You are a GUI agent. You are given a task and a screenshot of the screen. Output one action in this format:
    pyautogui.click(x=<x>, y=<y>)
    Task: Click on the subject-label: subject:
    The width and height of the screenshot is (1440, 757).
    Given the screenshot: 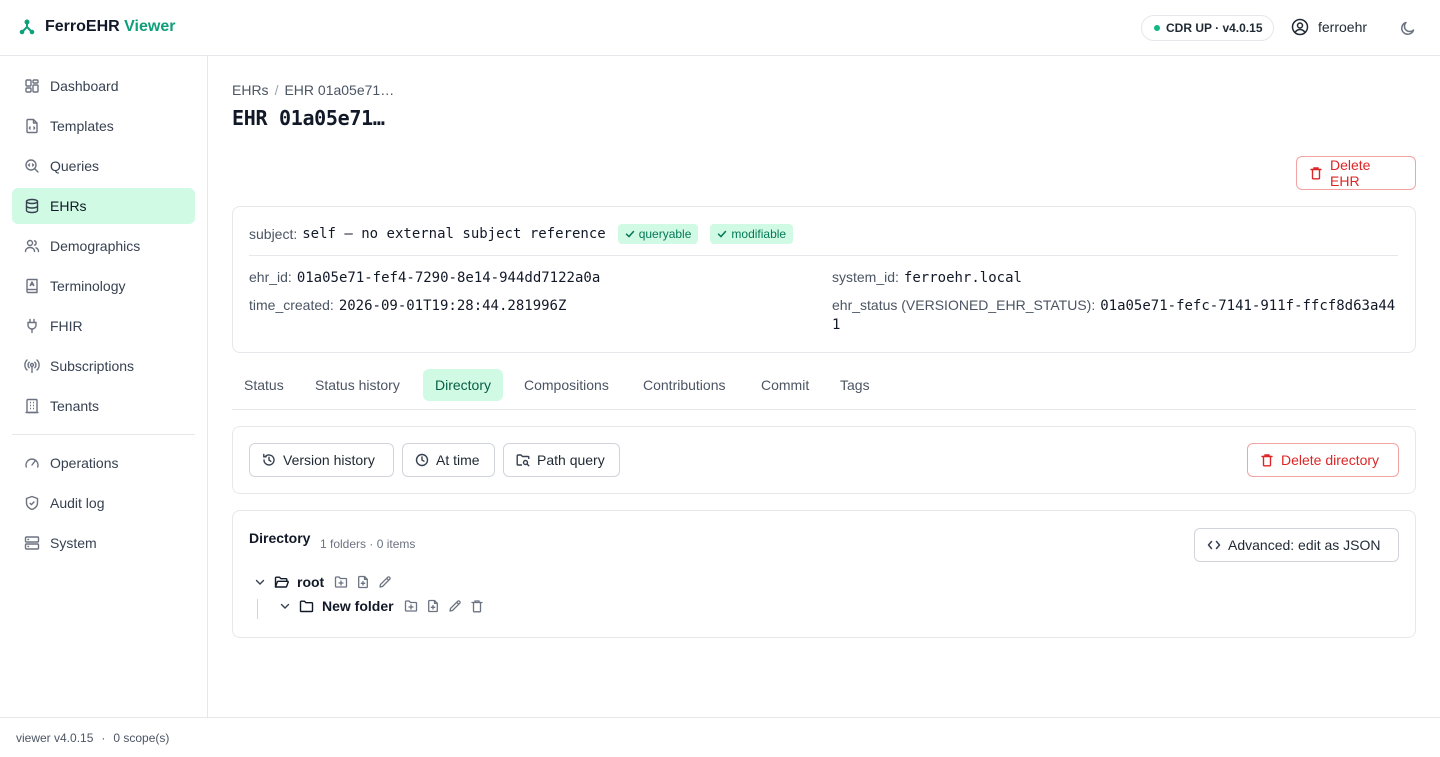 What is the action you would take?
    pyautogui.click(x=273, y=234)
    